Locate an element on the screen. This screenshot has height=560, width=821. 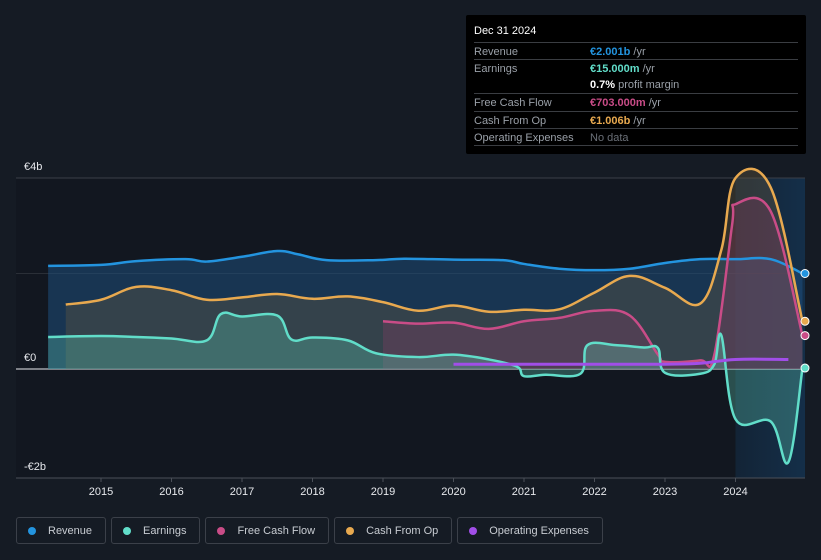
tooltip-row: Cash From Op €1.006b /yr is located at coordinates (636, 120).